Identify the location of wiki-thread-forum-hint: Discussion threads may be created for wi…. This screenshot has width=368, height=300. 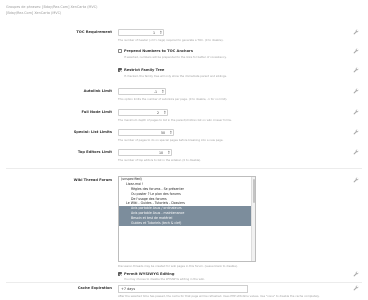
(178, 266).